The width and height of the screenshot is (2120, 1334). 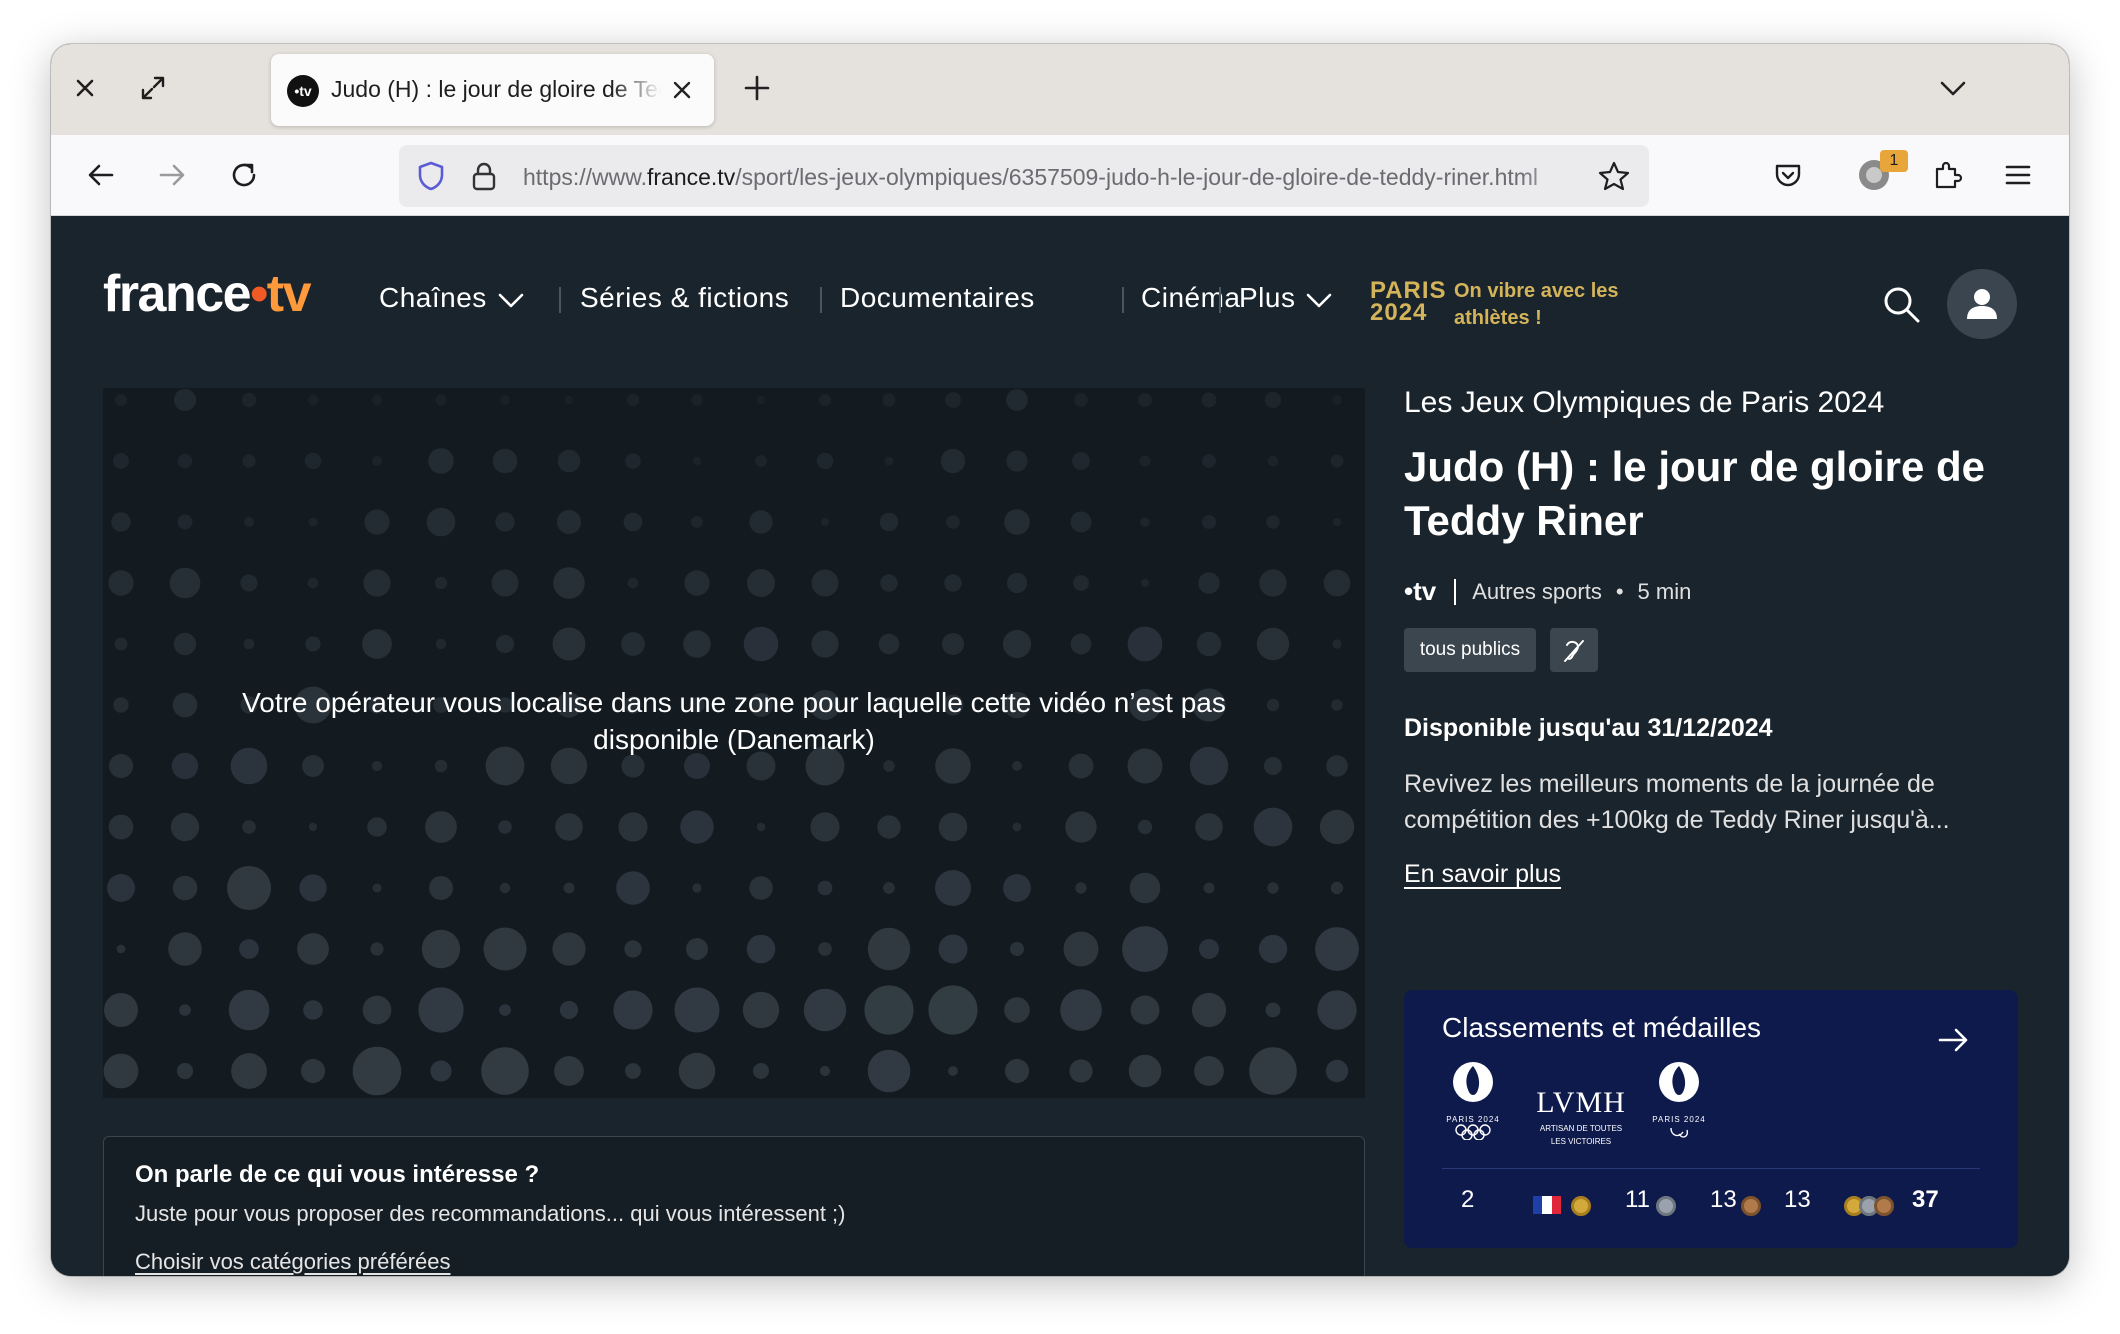 I want to click on nav-cinema: Cinéma, so click(x=1190, y=298).